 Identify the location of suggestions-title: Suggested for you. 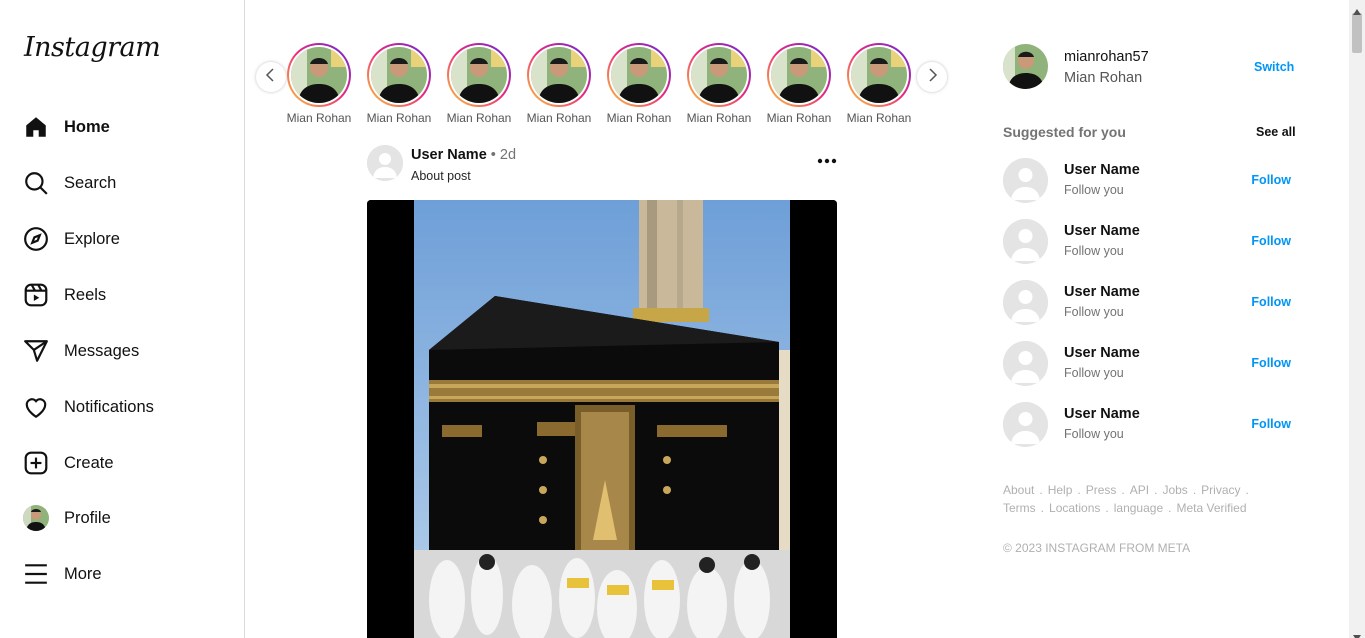
(1064, 132).